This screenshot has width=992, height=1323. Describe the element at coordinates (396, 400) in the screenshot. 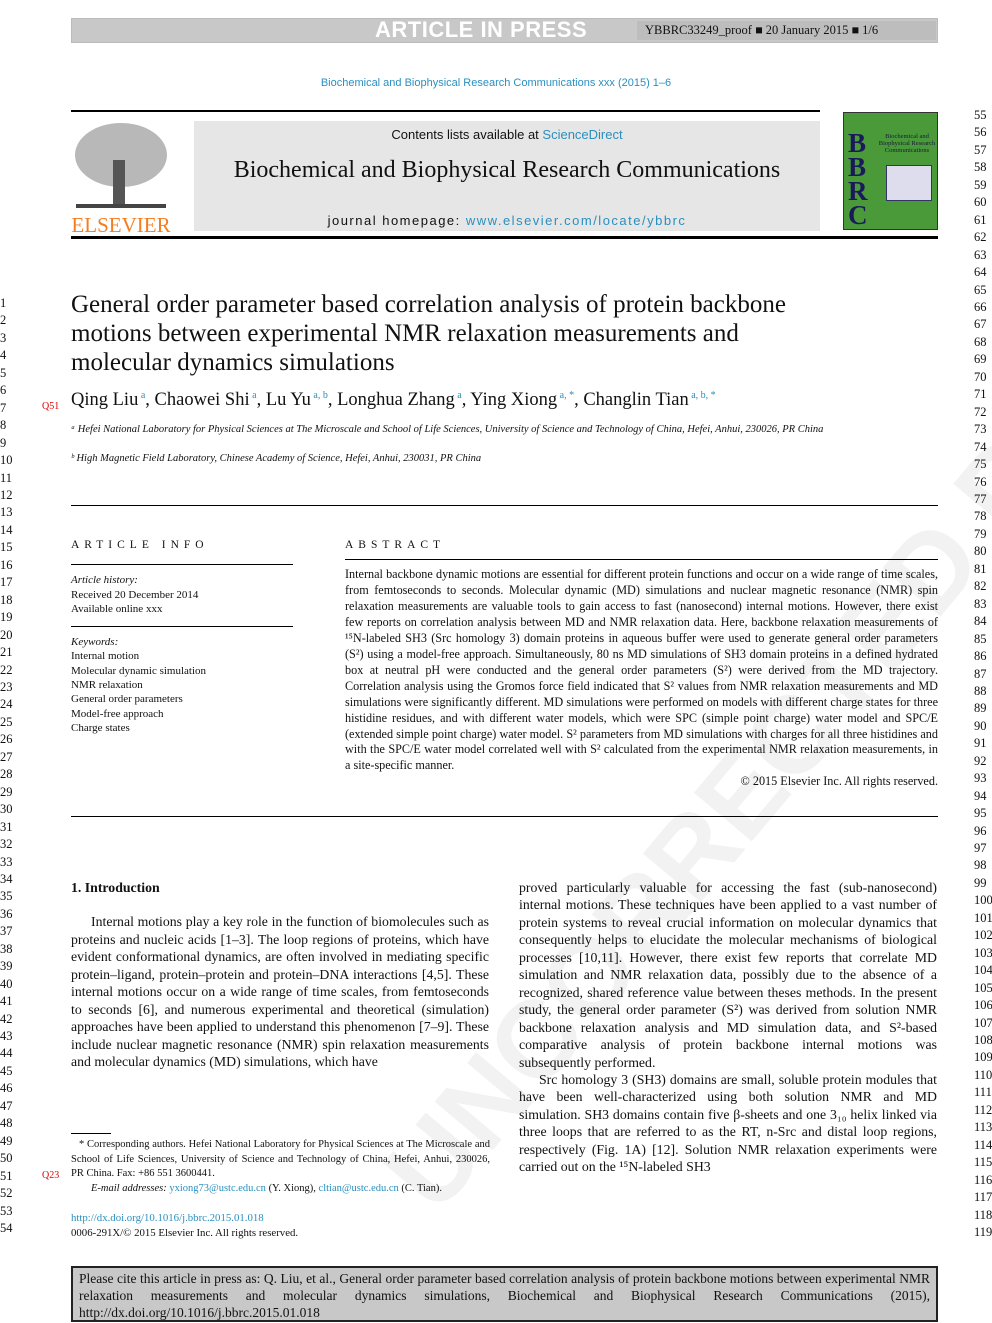

I see `author: Longhua Zhang` at that location.